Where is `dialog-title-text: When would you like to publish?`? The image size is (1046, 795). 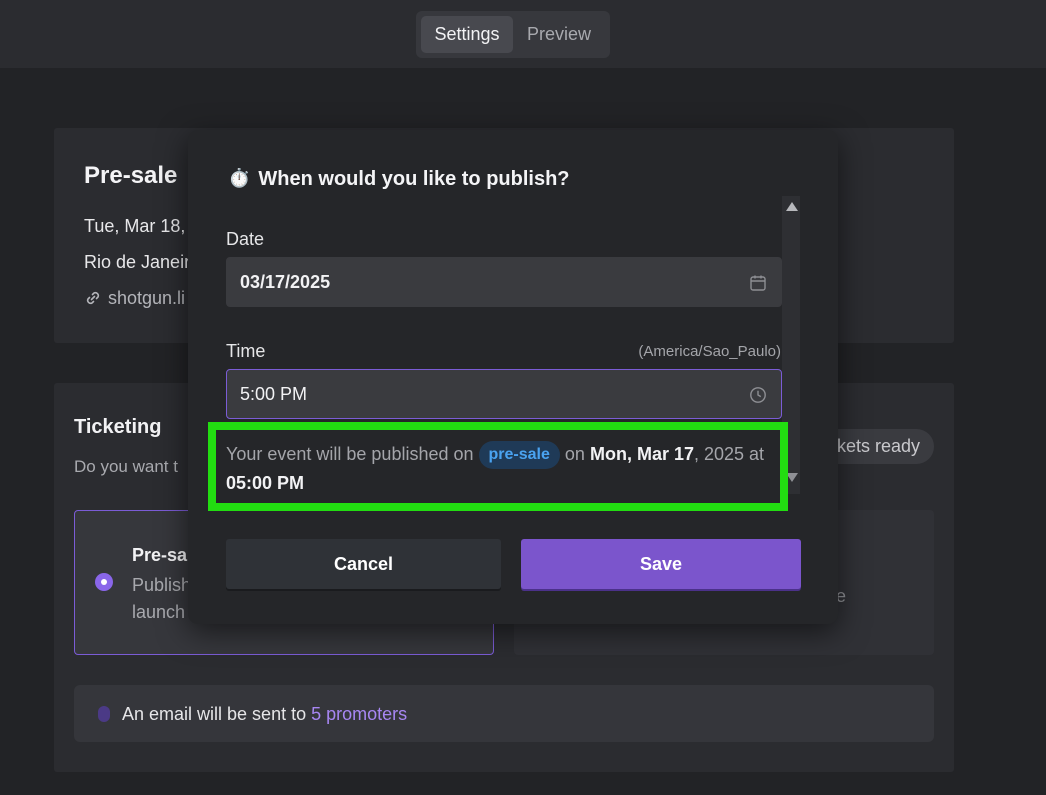 dialog-title-text: When would you like to publish? is located at coordinates (414, 179).